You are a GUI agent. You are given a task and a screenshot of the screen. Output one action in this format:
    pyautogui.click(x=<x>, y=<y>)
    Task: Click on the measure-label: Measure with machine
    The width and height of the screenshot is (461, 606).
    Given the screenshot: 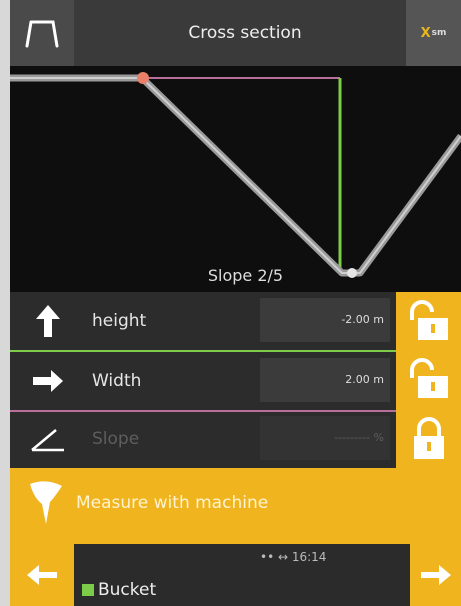 What is the action you would take?
    pyautogui.click(x=172, y=503)
    